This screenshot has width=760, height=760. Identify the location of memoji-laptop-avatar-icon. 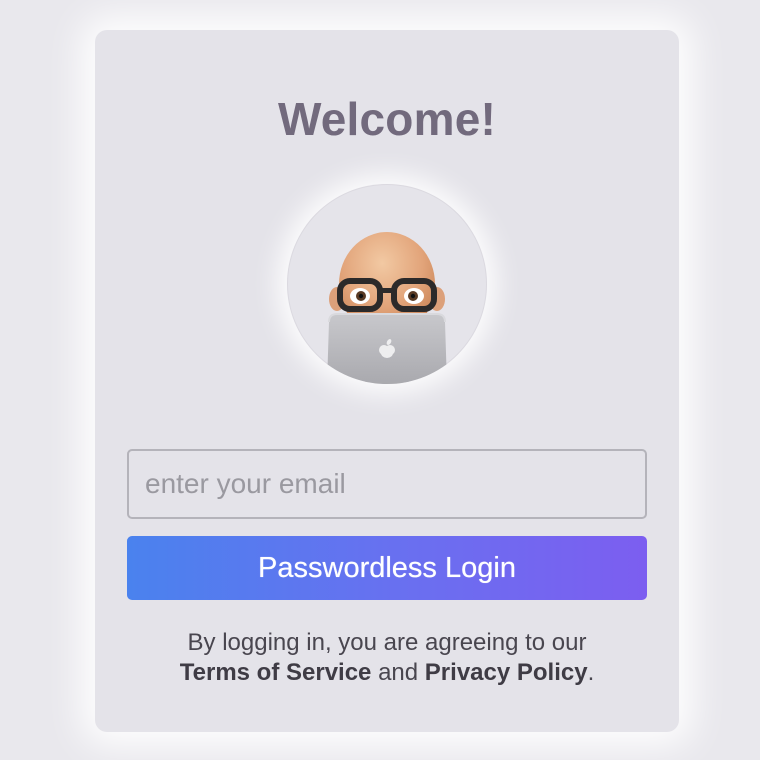
(387, 308).